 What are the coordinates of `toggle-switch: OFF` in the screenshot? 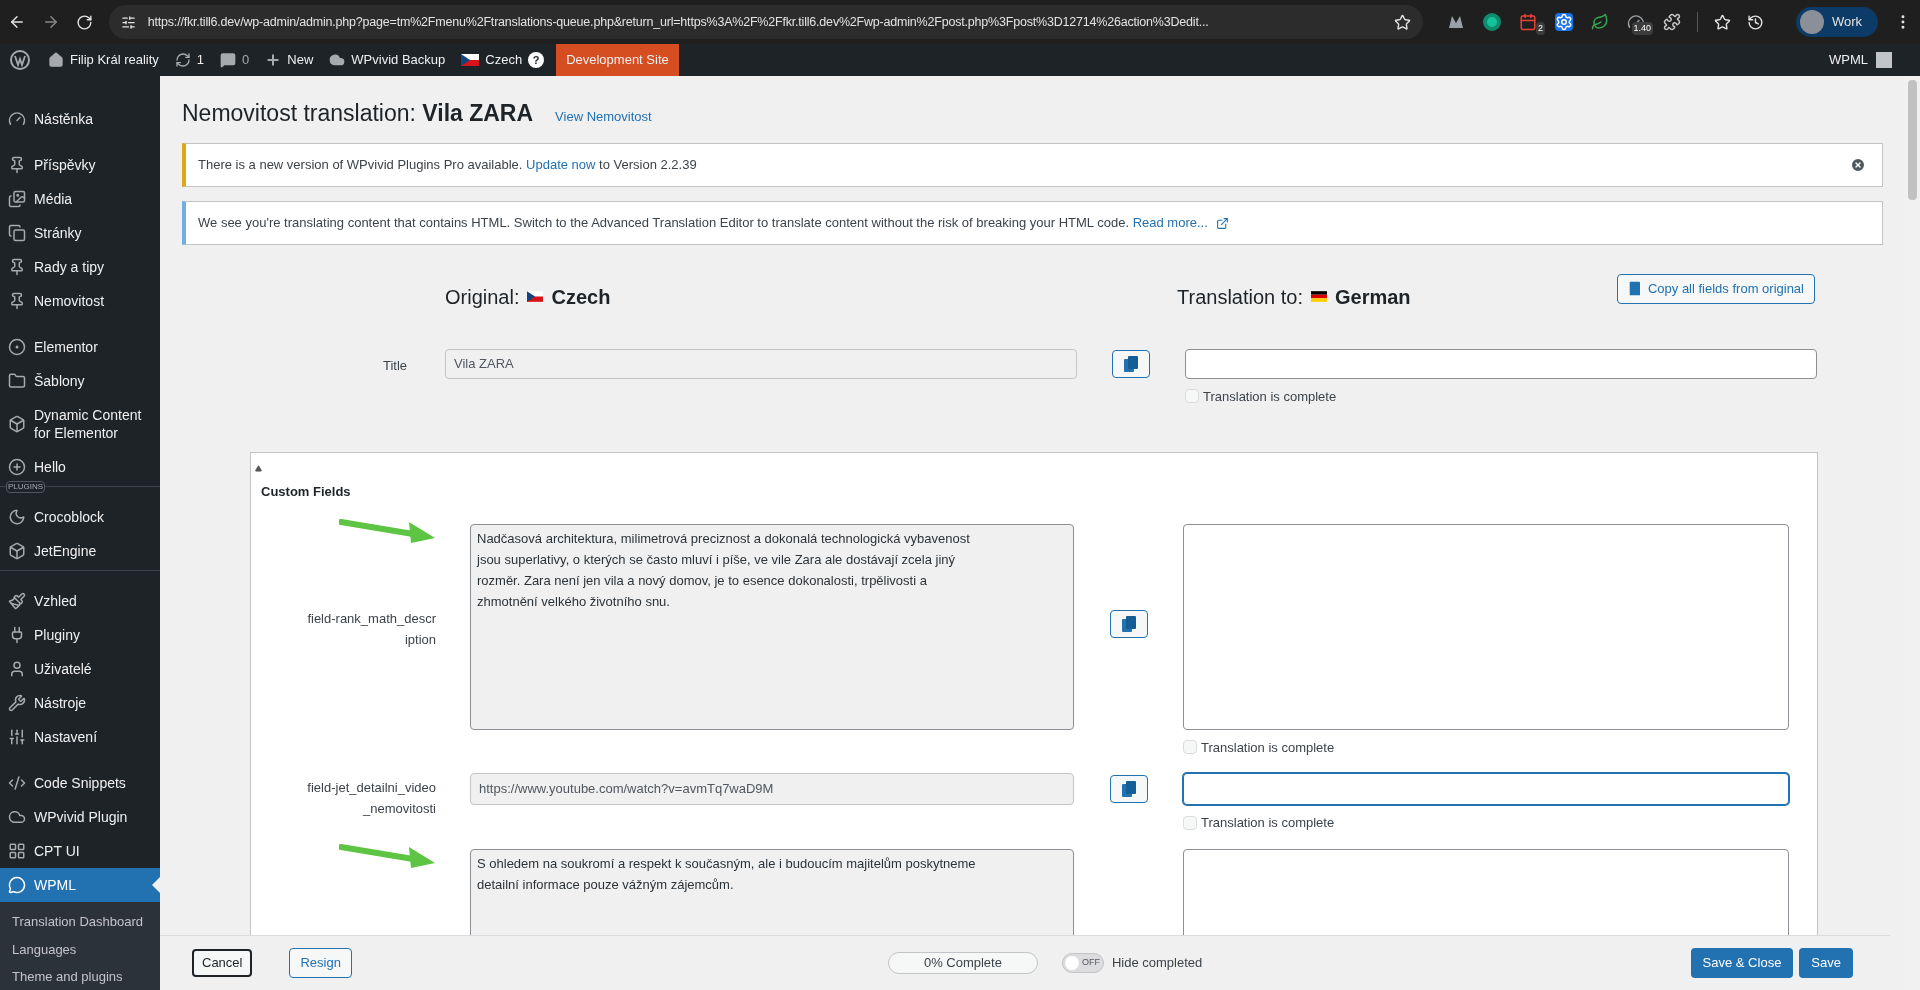 It's located at (1082, 963).